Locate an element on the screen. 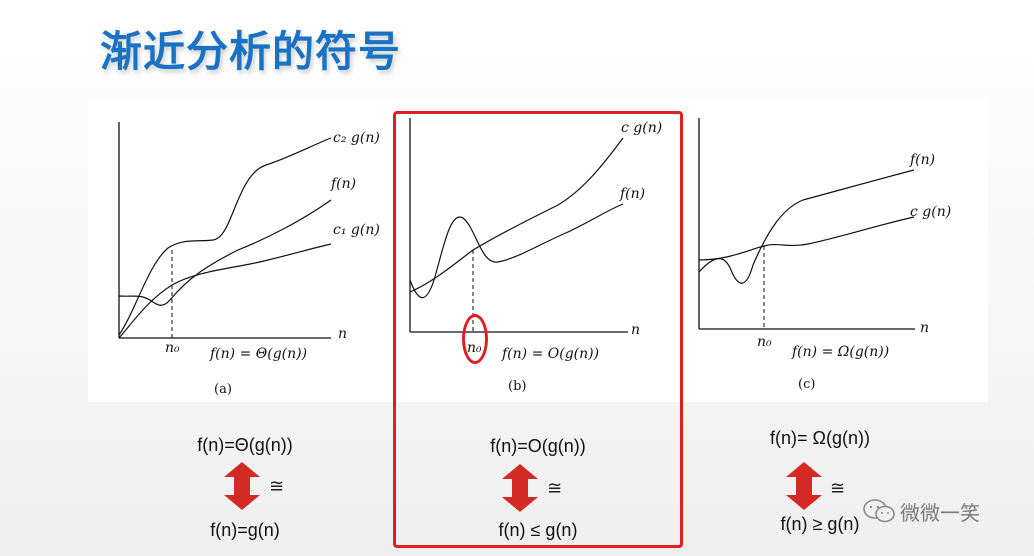 The width and height of the screenshot is (1034, 556). graph-c-panel-label: (c) is located at coordinates (806, 384).